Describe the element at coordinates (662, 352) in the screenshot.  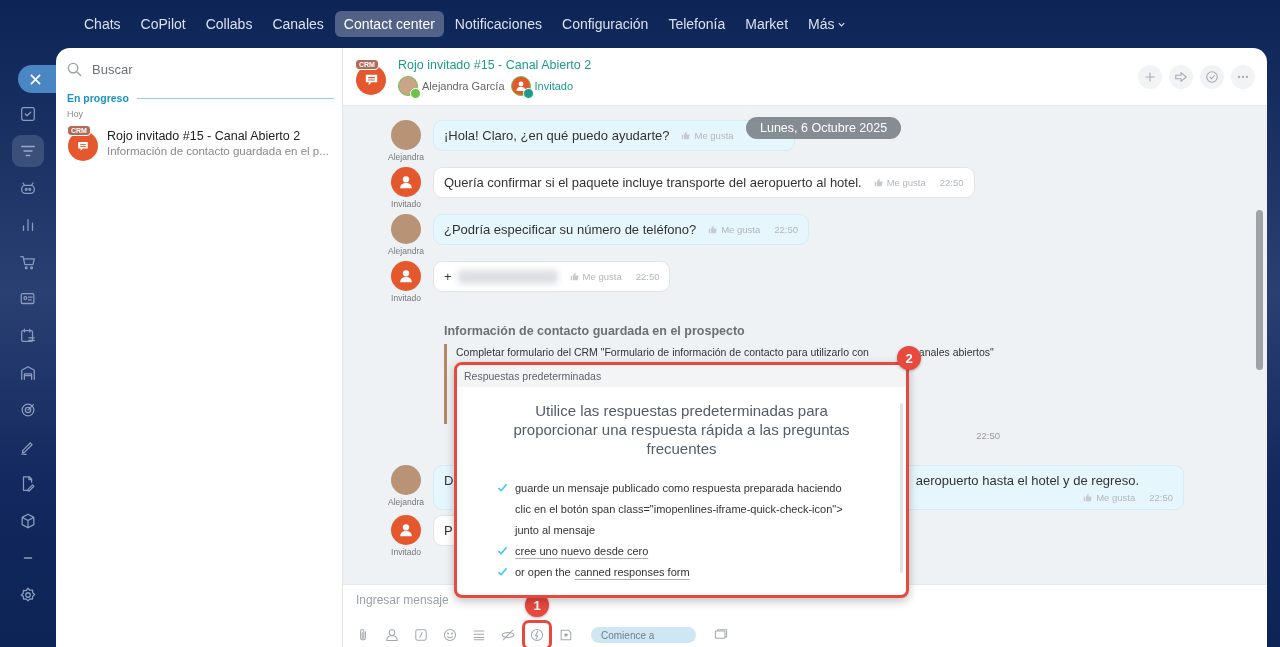
I see `system-message-text: Completar formulario del CRM "Formulario de información de contacto para utilizarlo con` at that location.